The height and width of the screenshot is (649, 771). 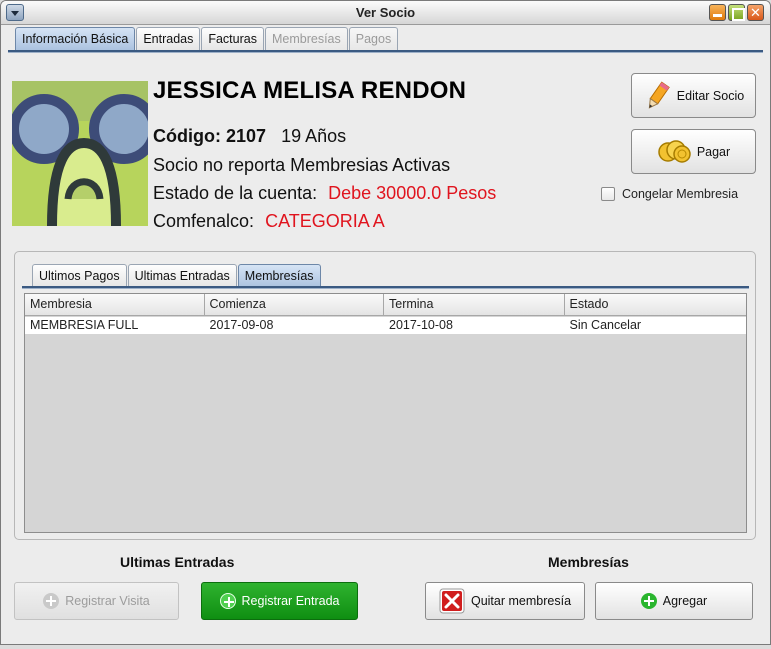 I want to click on comfenalco-label: Comfenalco:, so click(x=204, y=221).